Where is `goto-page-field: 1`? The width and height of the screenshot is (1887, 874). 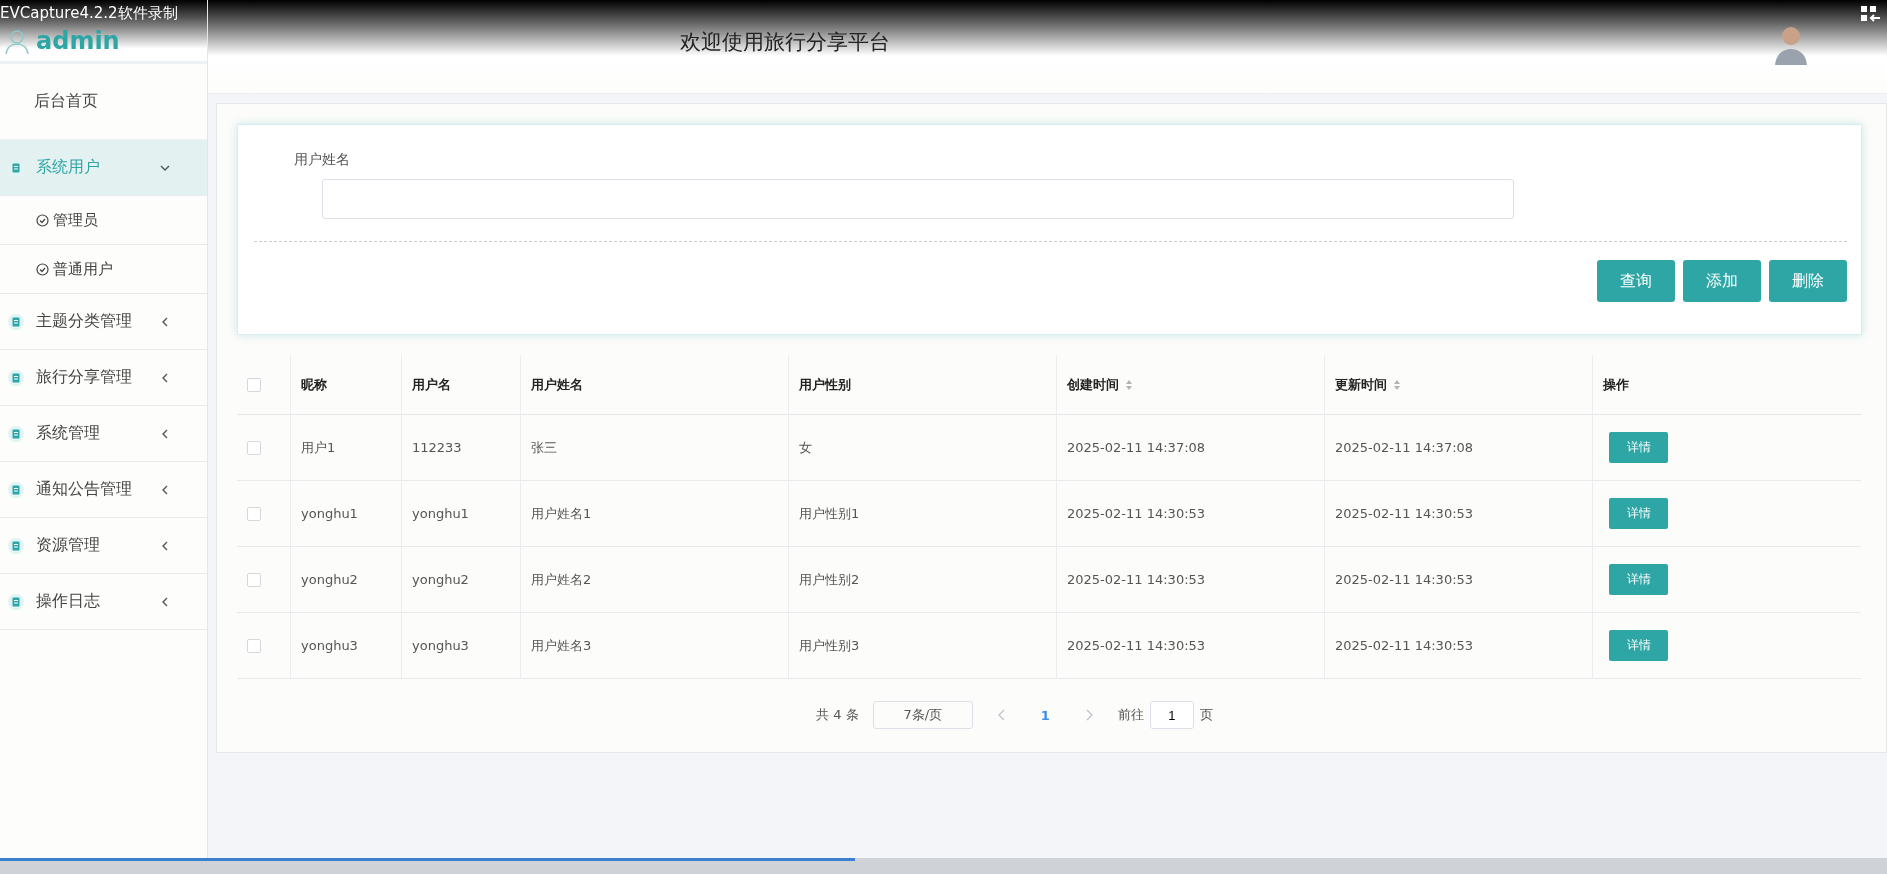 goto-page-field: 1 is located at coordinates (1171, 715).